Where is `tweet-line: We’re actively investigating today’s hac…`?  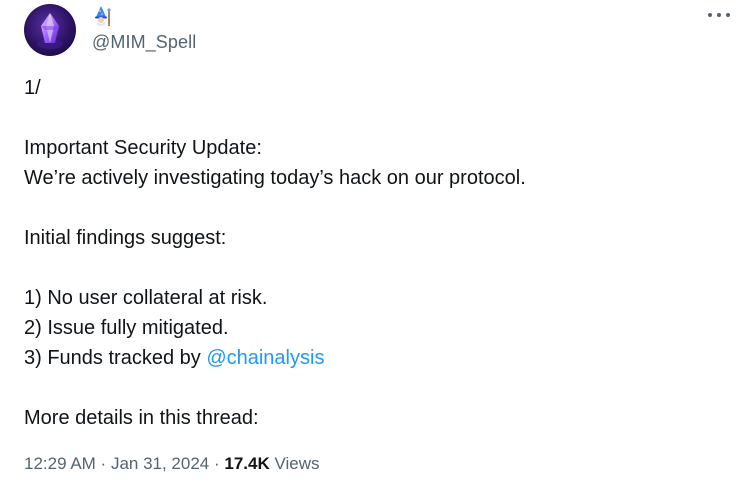 tweet-line: We’re actively investigating today’s hac… is located at coordinates (275, 178).